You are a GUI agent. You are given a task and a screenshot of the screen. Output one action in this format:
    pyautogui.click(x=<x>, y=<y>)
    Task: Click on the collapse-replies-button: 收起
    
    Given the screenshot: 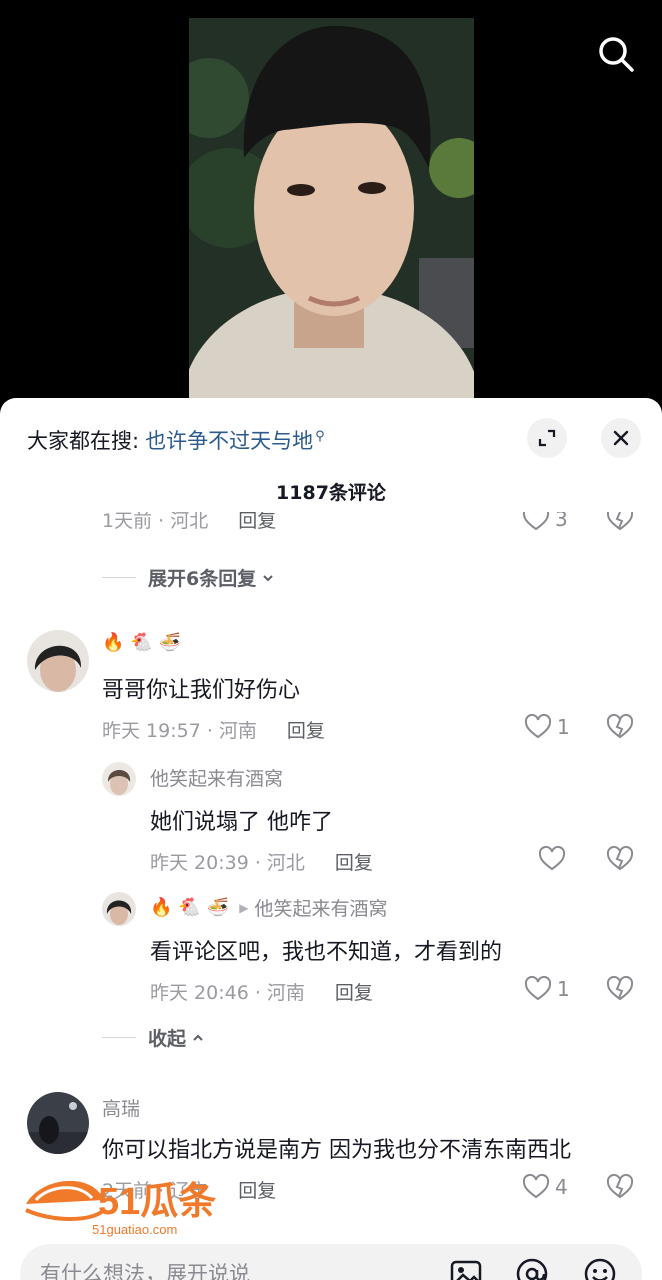 What is the action you would take?
    pyautogui.click(x=153, y=1037)
    